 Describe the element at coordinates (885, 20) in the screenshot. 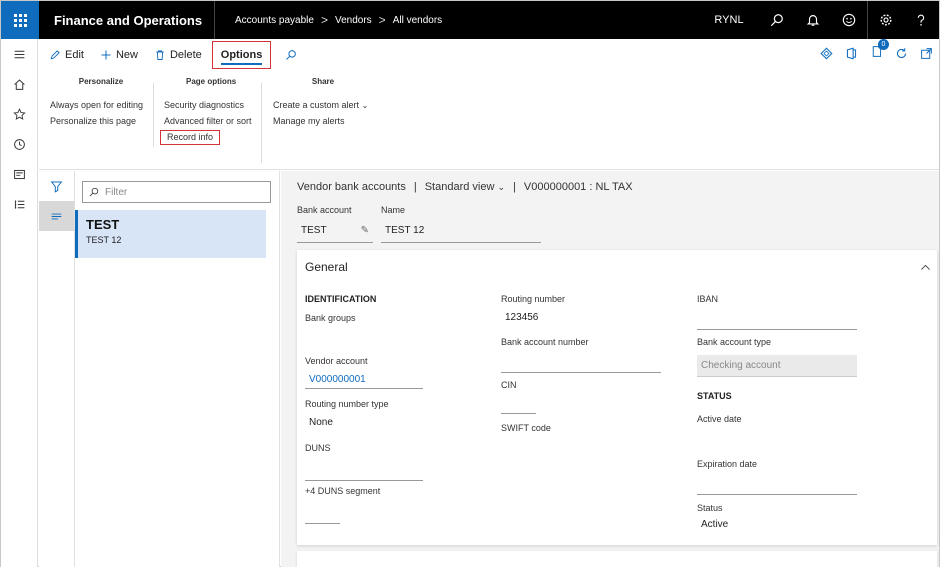

I see `settings-button` at that location.